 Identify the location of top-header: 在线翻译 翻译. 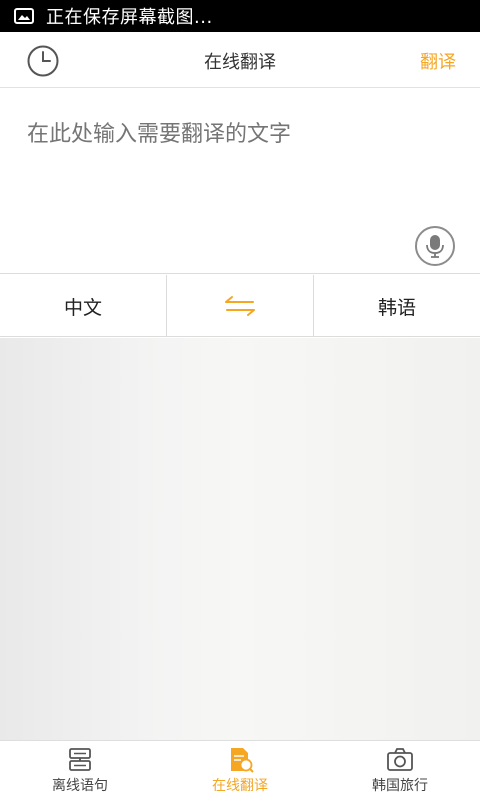
(240, 60).